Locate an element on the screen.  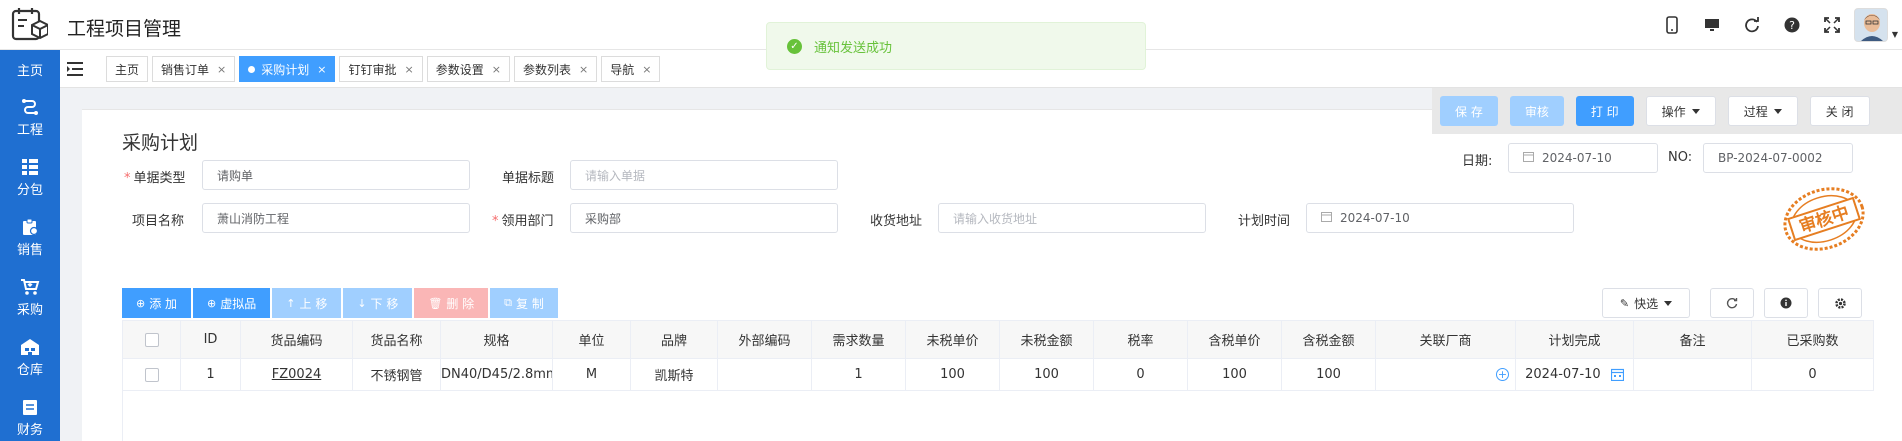
tab-param-settings: 参数设置 × is located at coordinates (468, 69).